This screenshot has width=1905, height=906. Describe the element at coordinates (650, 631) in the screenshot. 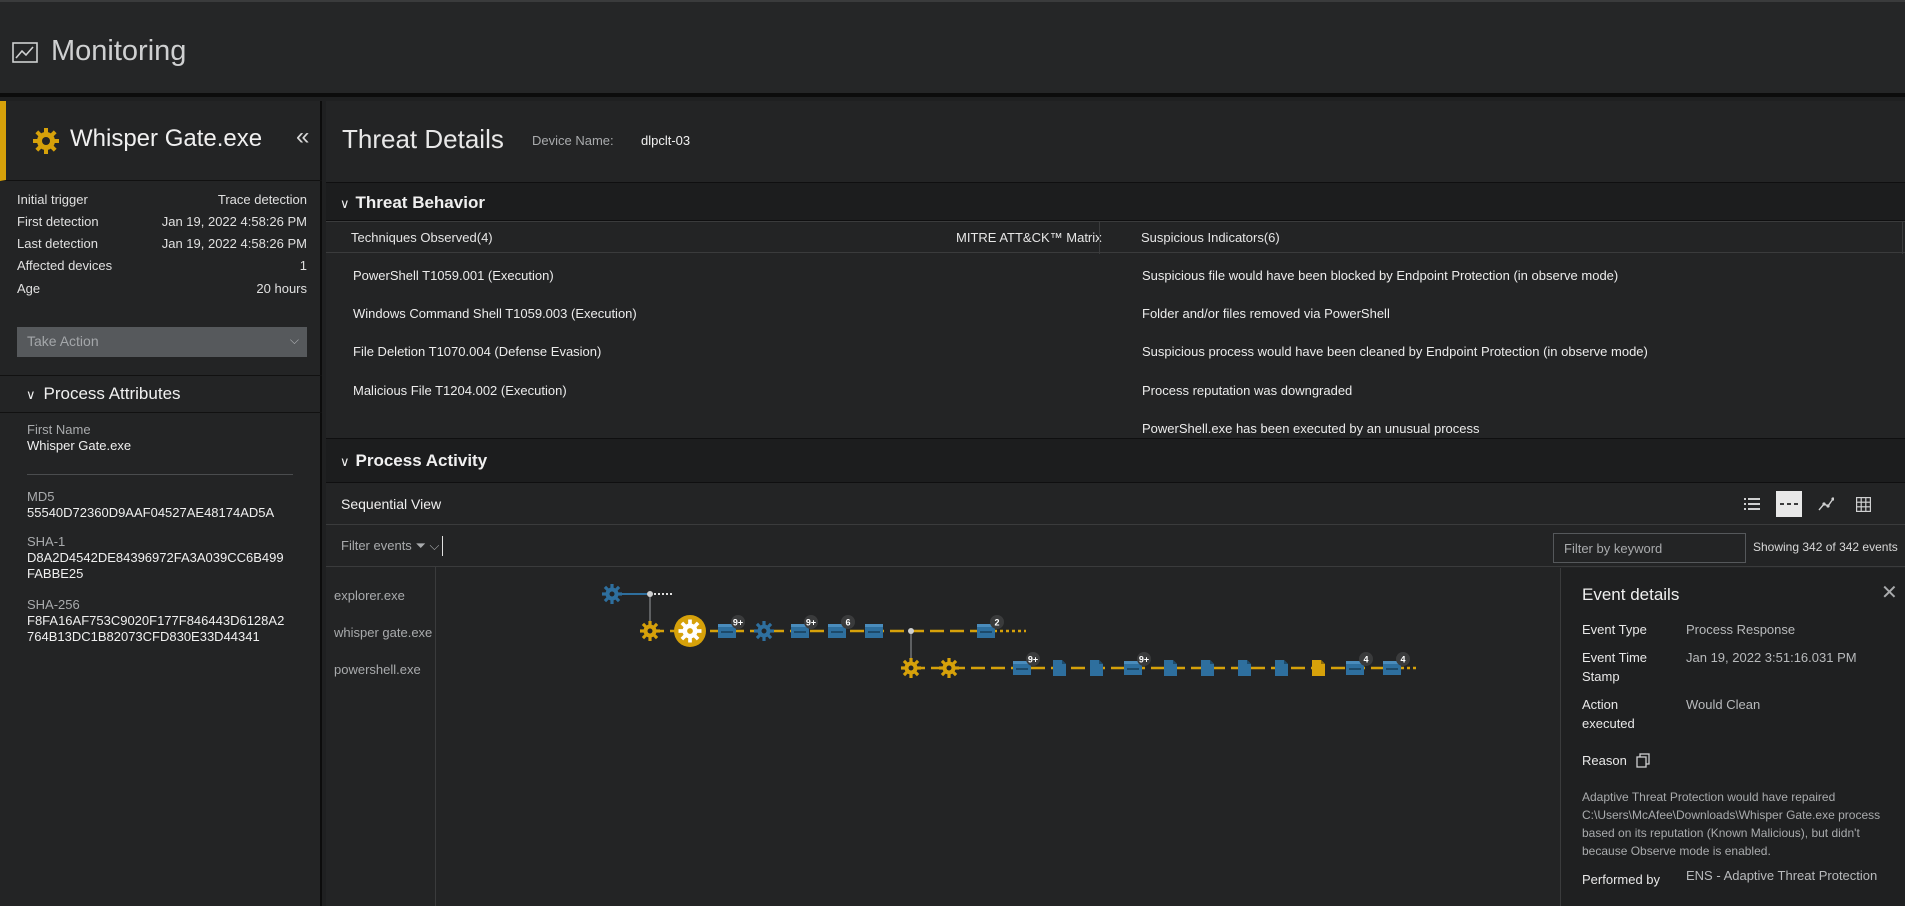

I see `whisper-process-node` at that location.